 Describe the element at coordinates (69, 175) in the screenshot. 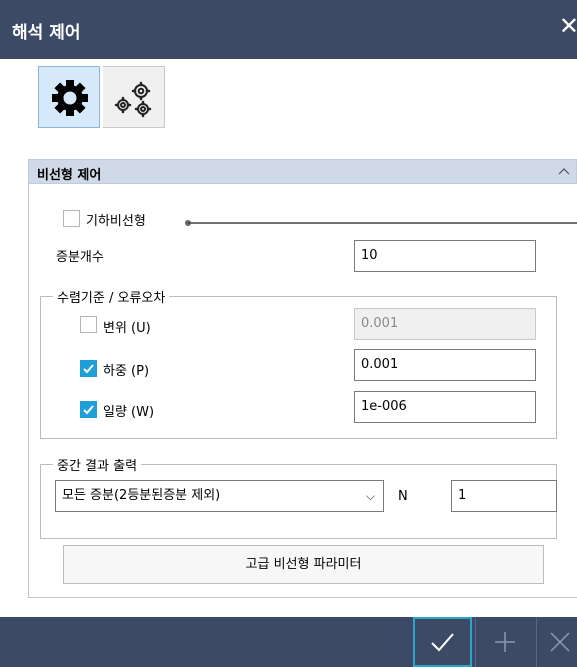

I see `section-title: 비선형 제어` at that location.